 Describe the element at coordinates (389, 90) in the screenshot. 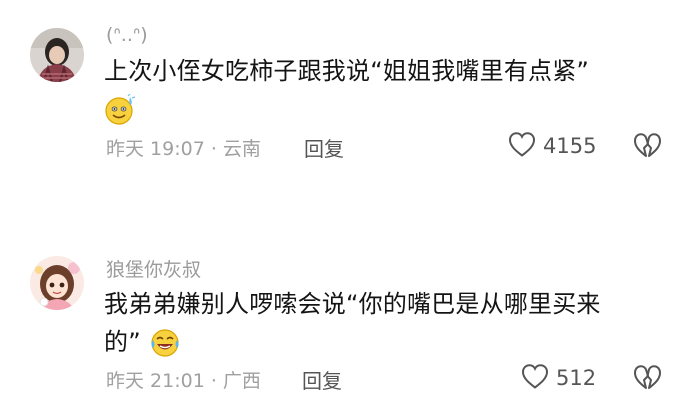

I see `comment-text: 上次小侄女吃柿子跟我说“姐姐我嘴里有点紧”` at that location.